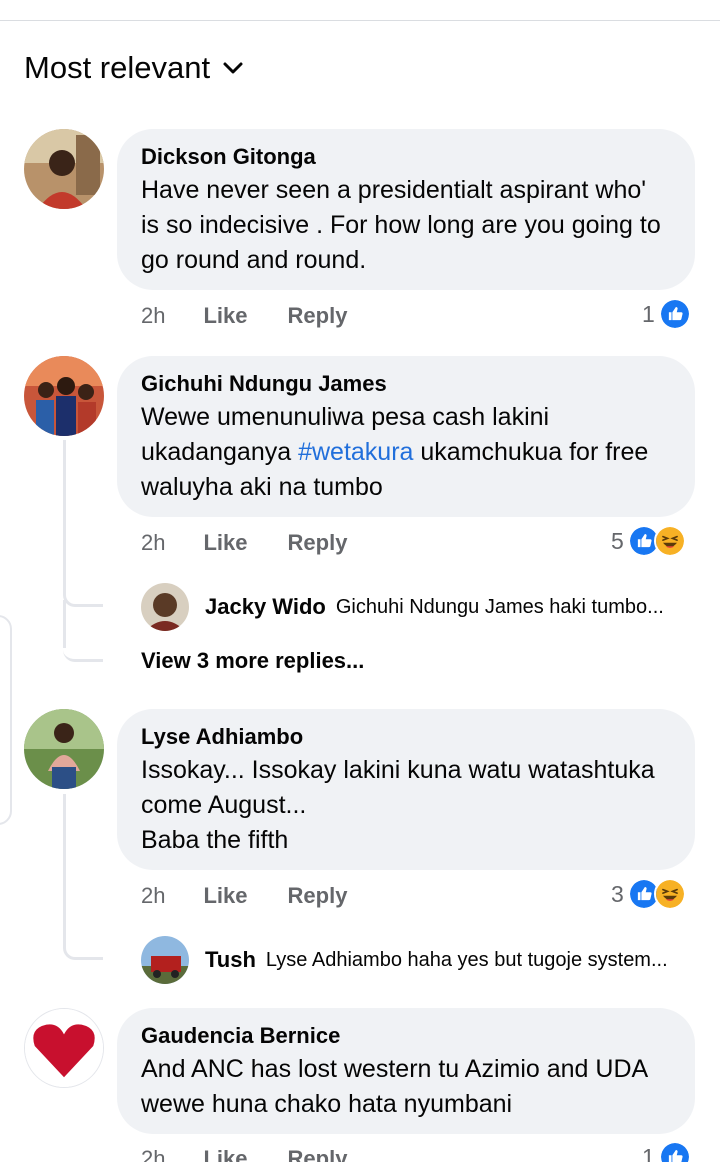  Describe the element at coordinates (617, 540) in the screenshot. I see `reaction-count: 5` at that location.